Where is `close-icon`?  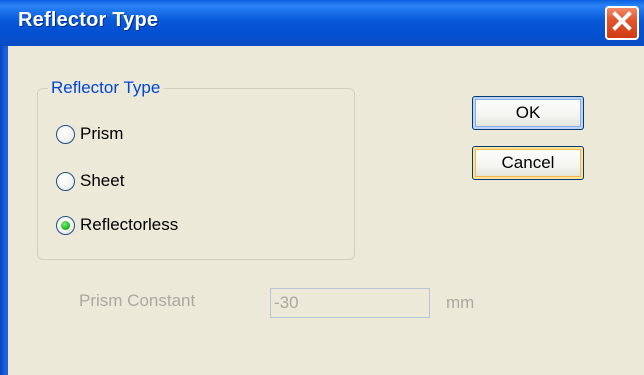
close-icon is located at coordinates (622, 23).